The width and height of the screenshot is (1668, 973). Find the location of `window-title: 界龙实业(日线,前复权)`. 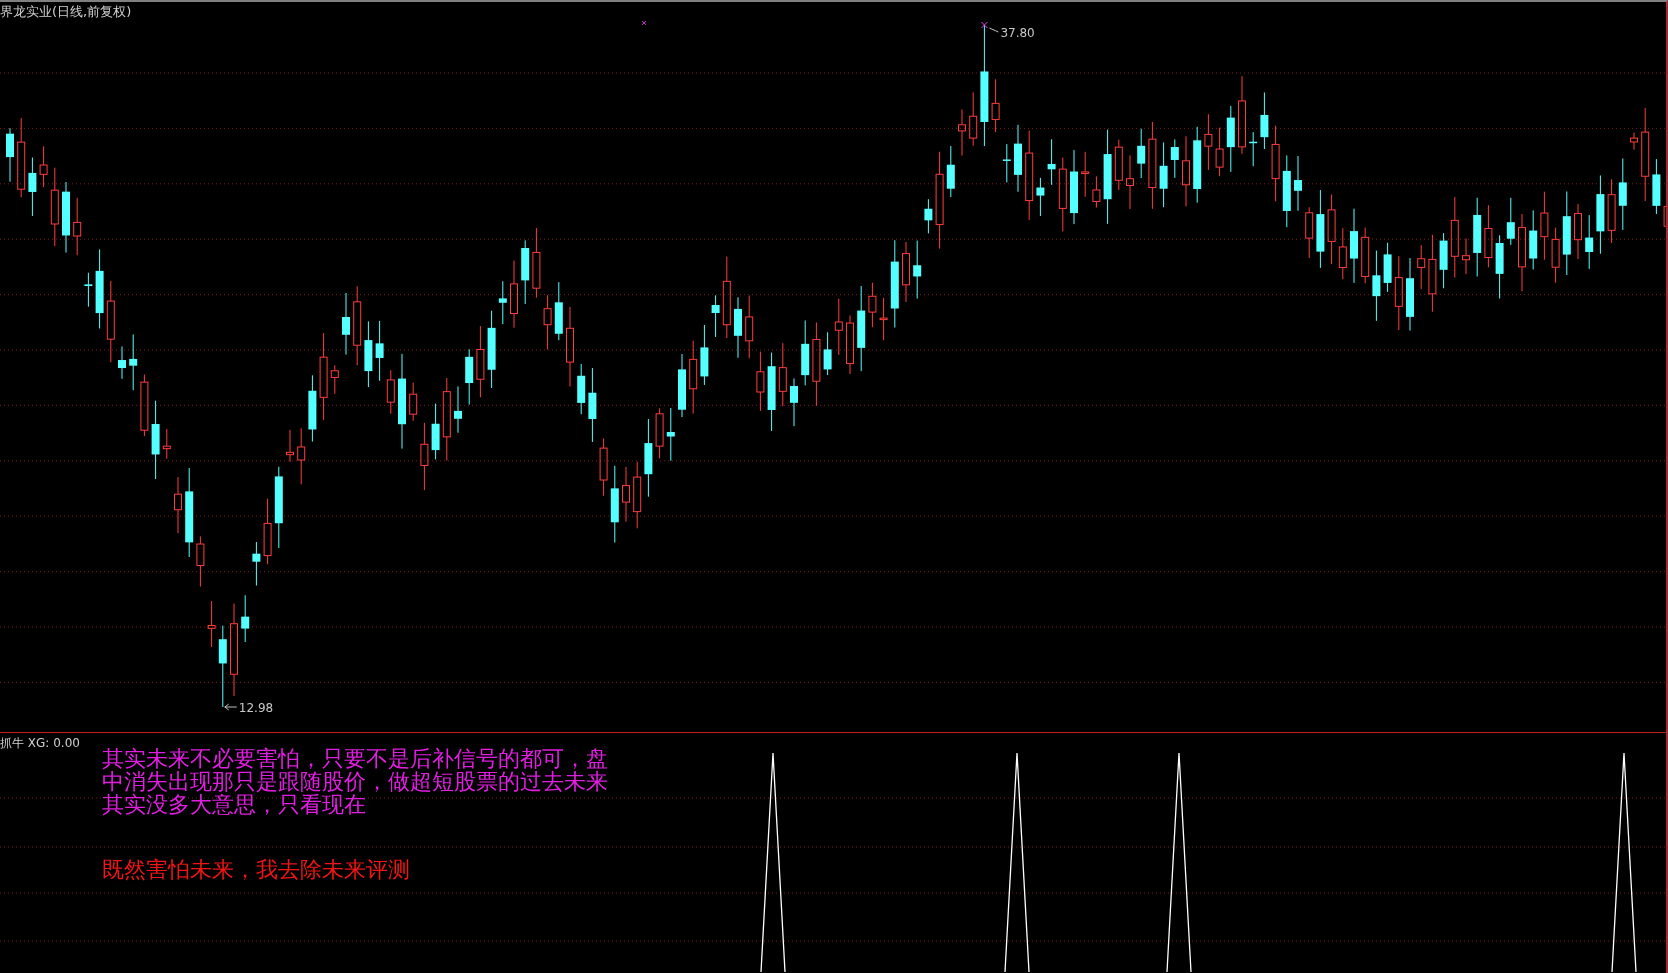

window-title: 界龙实业(日线,前复权) is located at coordinates (66, 12).